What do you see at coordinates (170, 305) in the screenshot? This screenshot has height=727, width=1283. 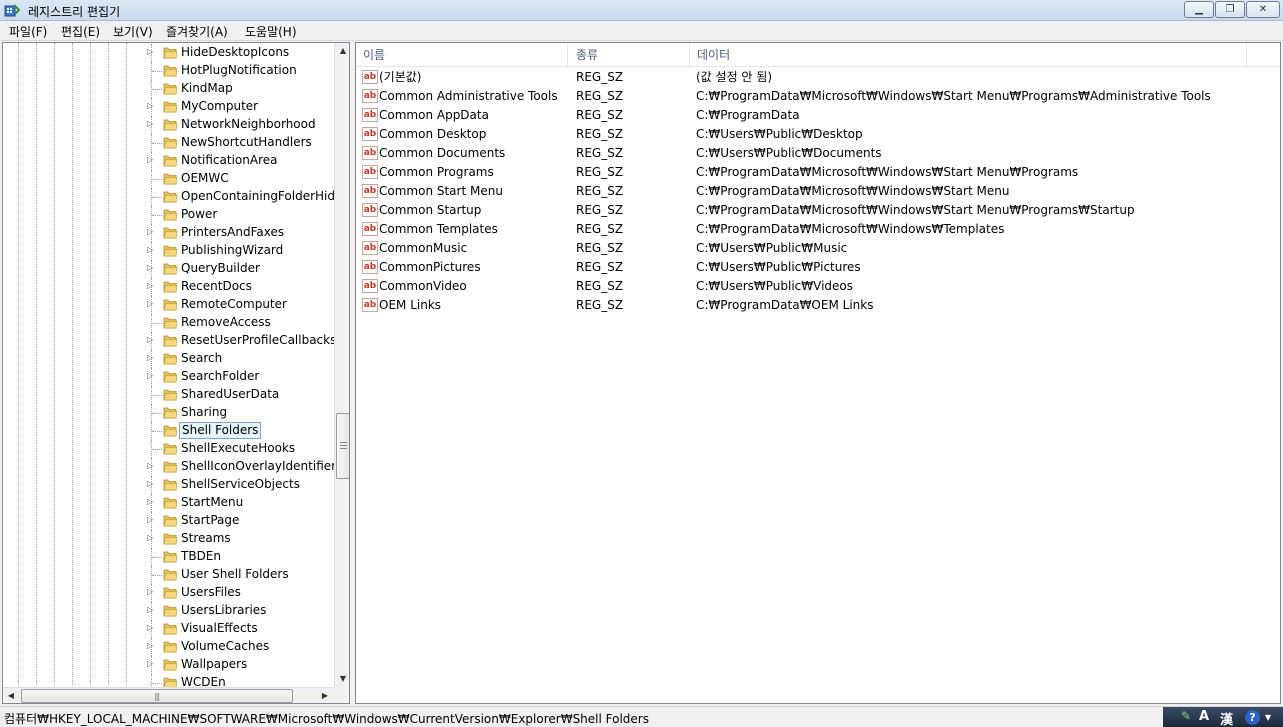 I see `tree-node: ▷ RemoteComputer` at bounding box center [170, 305].